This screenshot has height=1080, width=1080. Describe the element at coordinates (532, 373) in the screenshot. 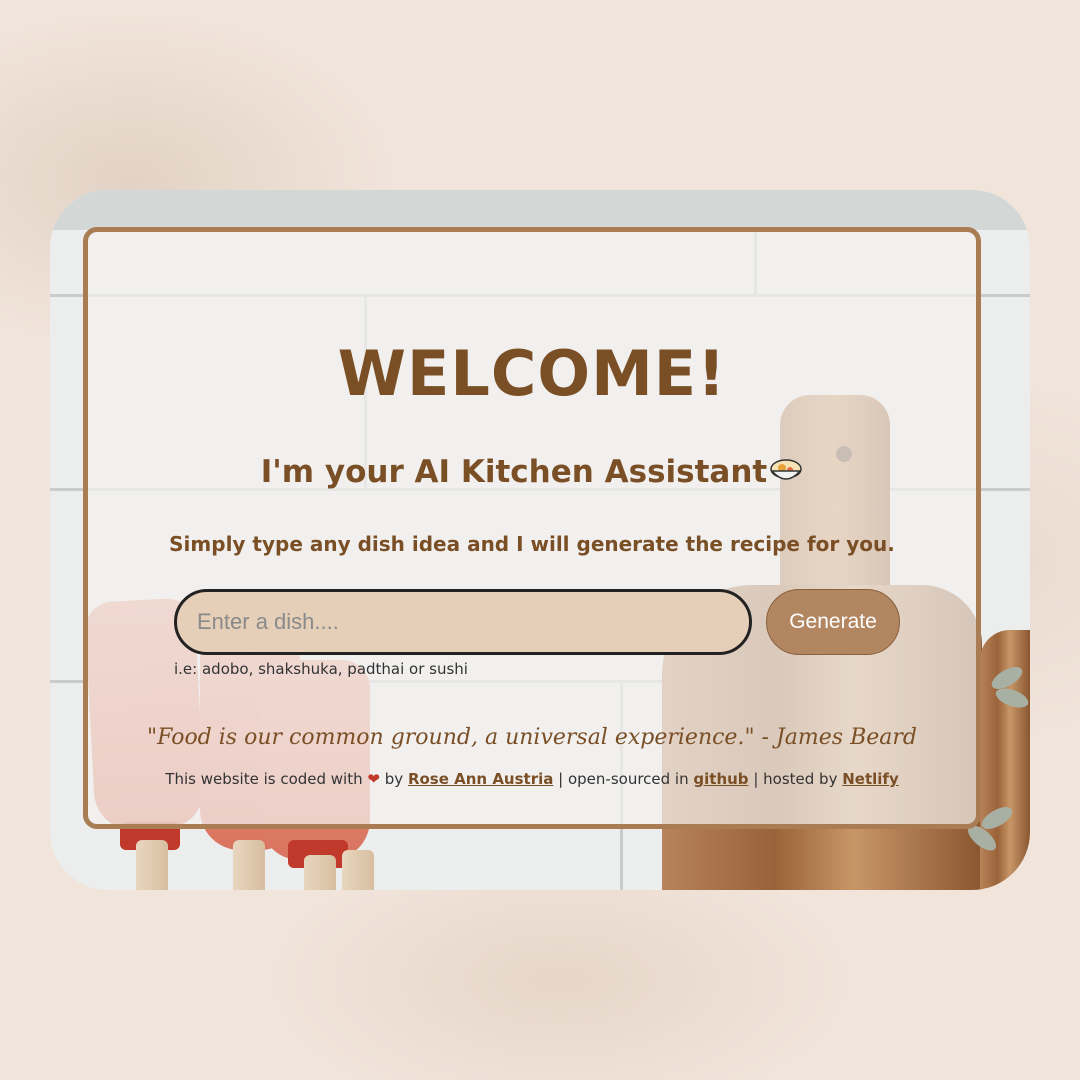

I see `welcome-heading: WELCOME!` at that location.